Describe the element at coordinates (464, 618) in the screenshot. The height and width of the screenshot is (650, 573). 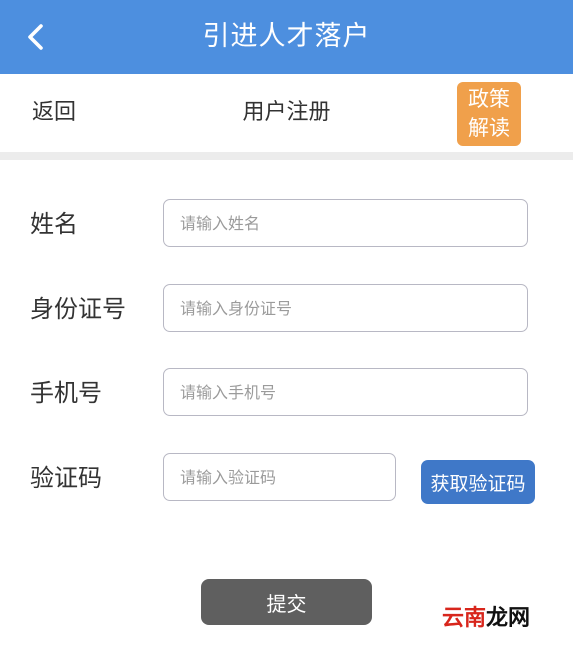
I see `watermark-part1: 云南` at that location.